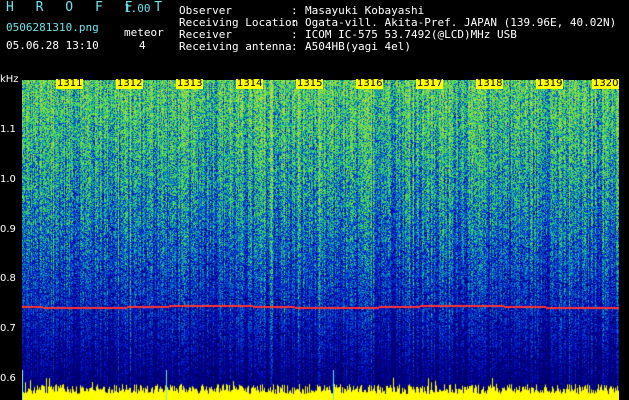 Image resolution: width=629 pixels, height=400 pixels. Describe the element at coordinates (606, 83) in the screenshot. I see `time-tick-label: 1320` at that location.